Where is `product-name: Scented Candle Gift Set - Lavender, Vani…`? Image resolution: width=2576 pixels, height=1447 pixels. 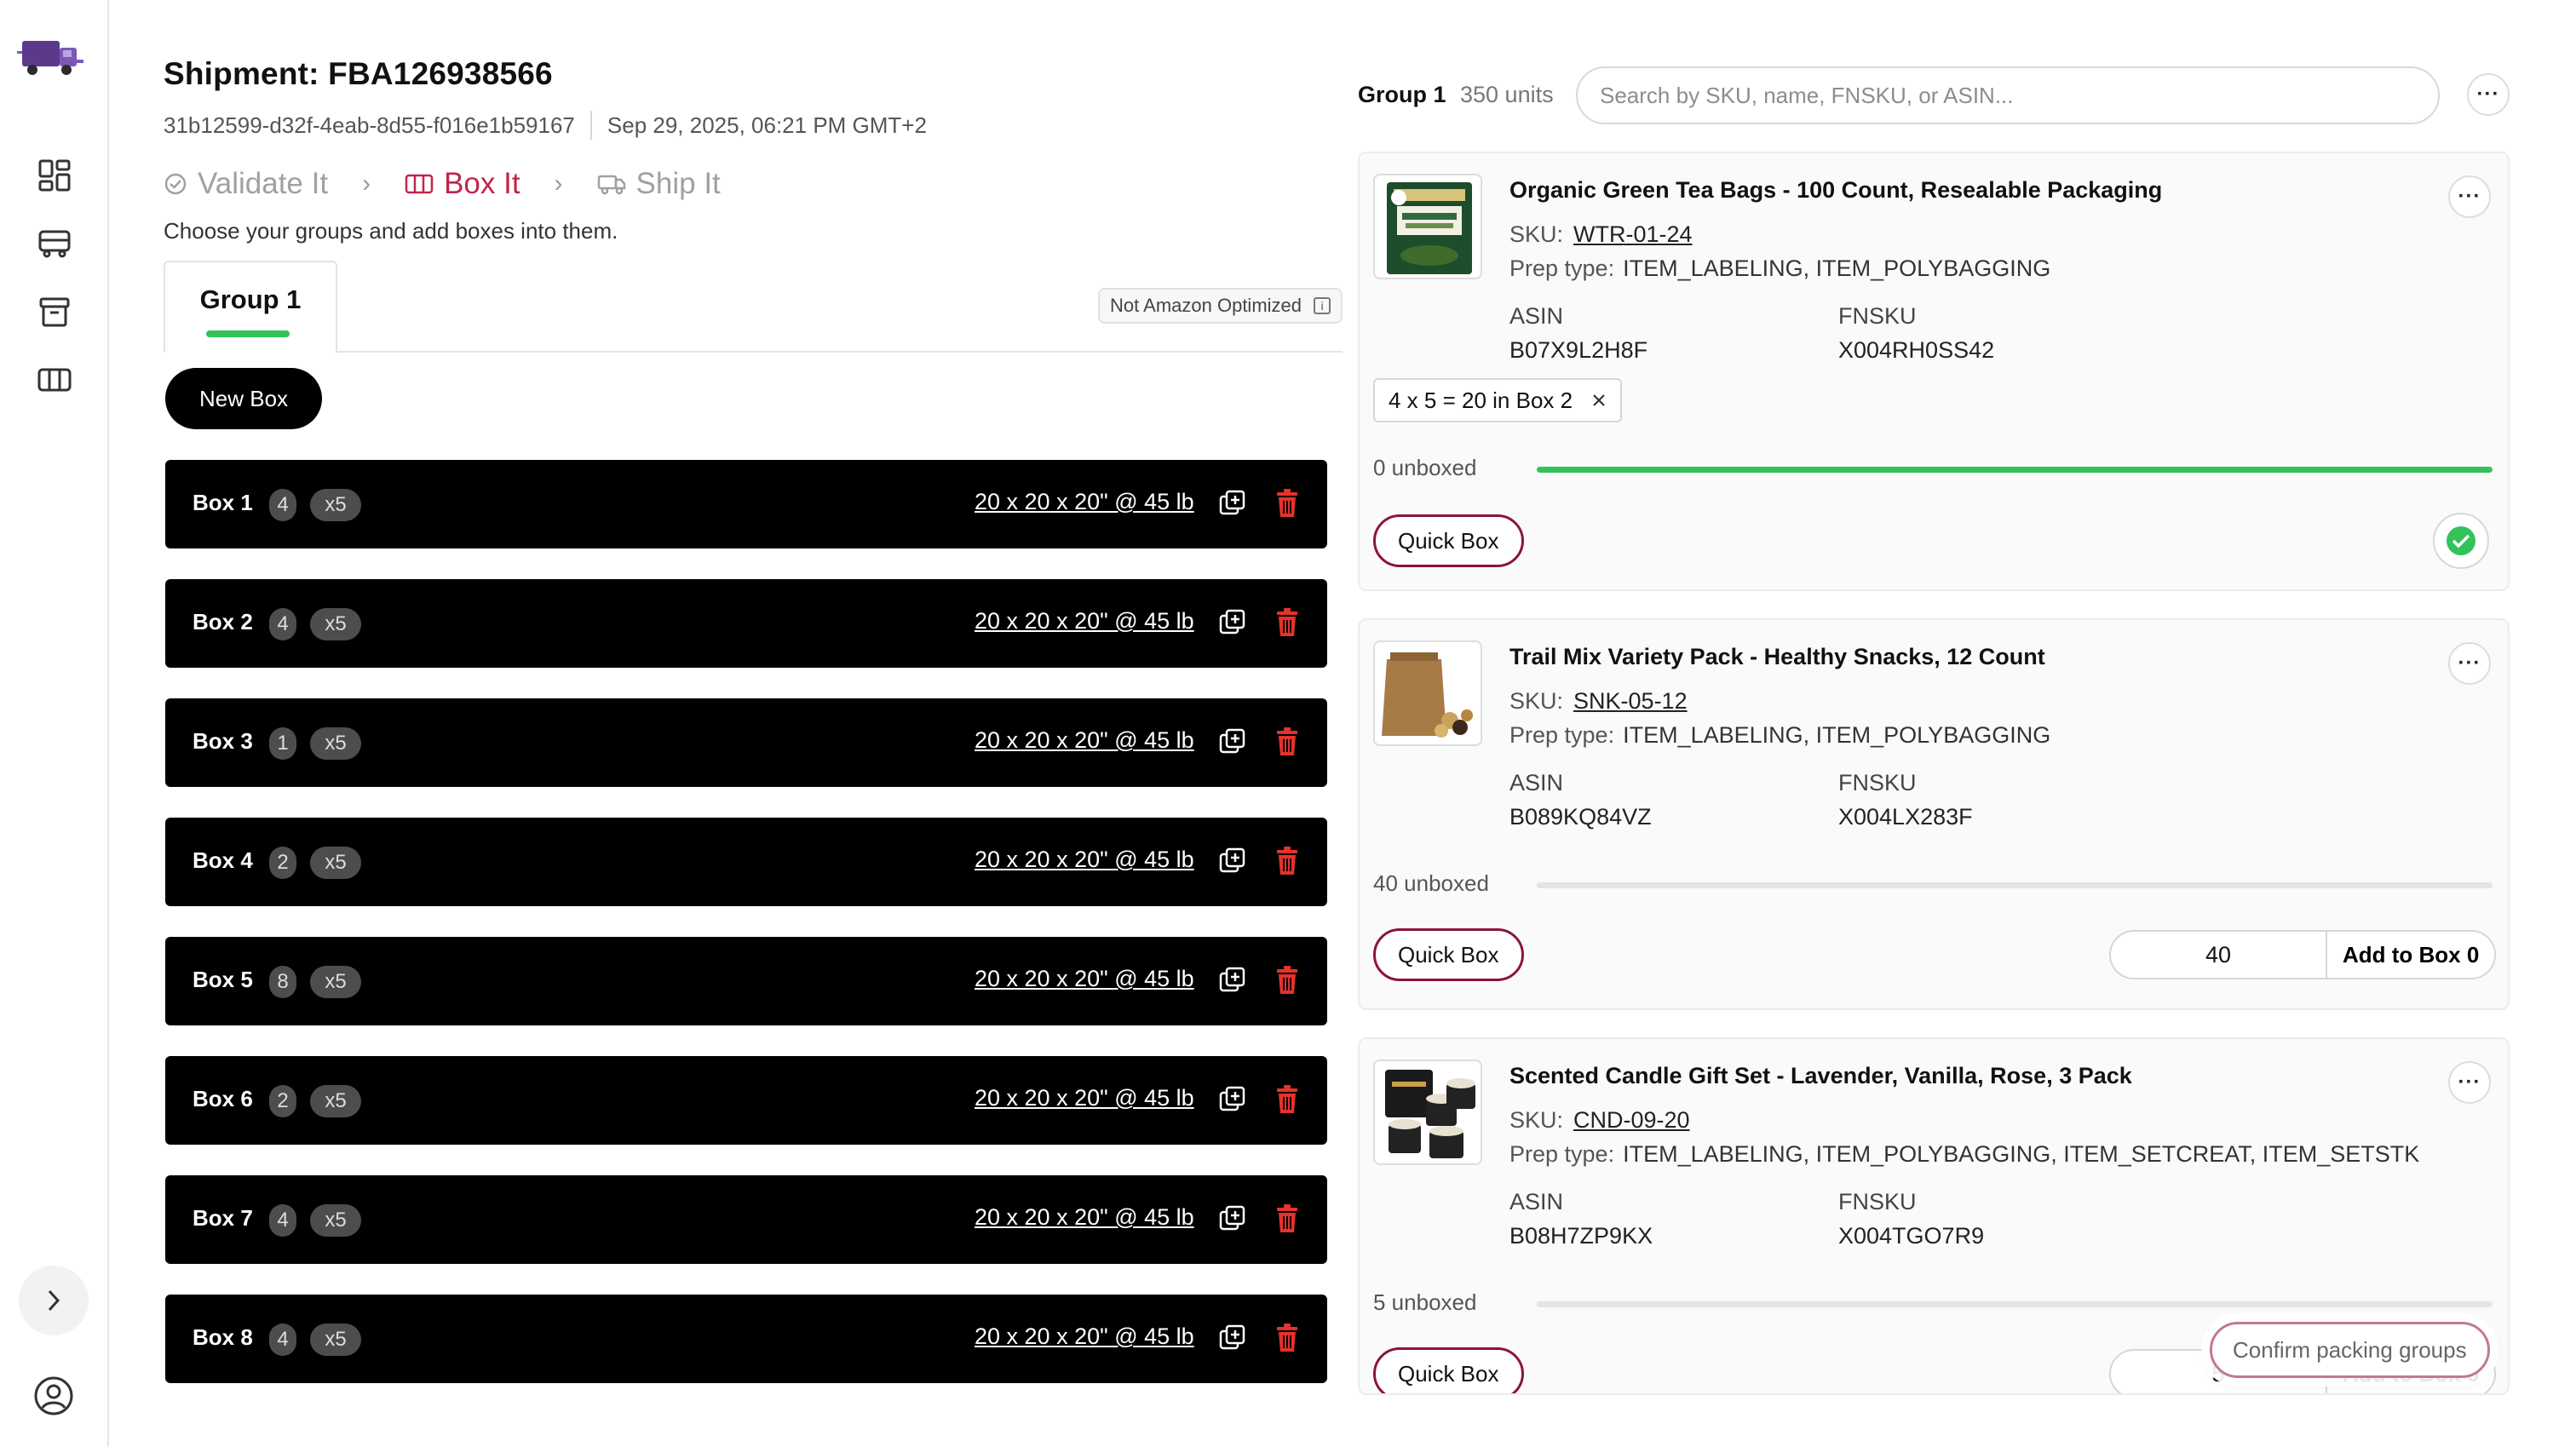
product-name: Scented Candle Gift Set - Lavender, Vani… is located at coordinates (1820, 1075).